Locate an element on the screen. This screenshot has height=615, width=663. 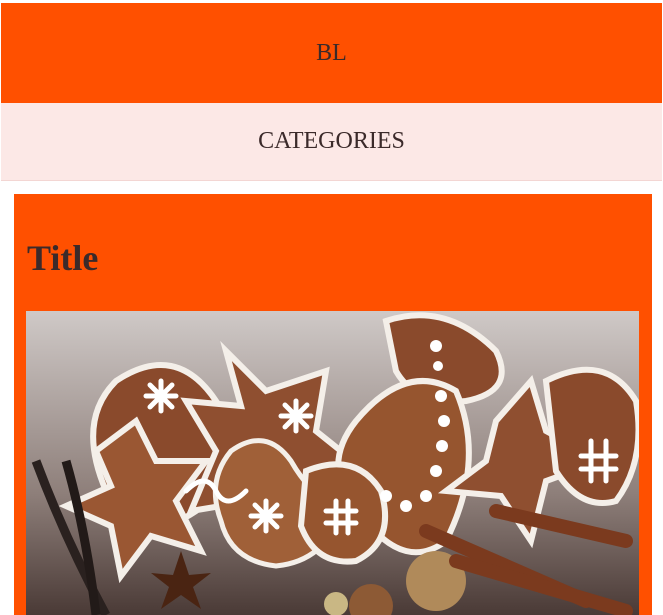
site-logo: BL is located at coordinates (331, 53).